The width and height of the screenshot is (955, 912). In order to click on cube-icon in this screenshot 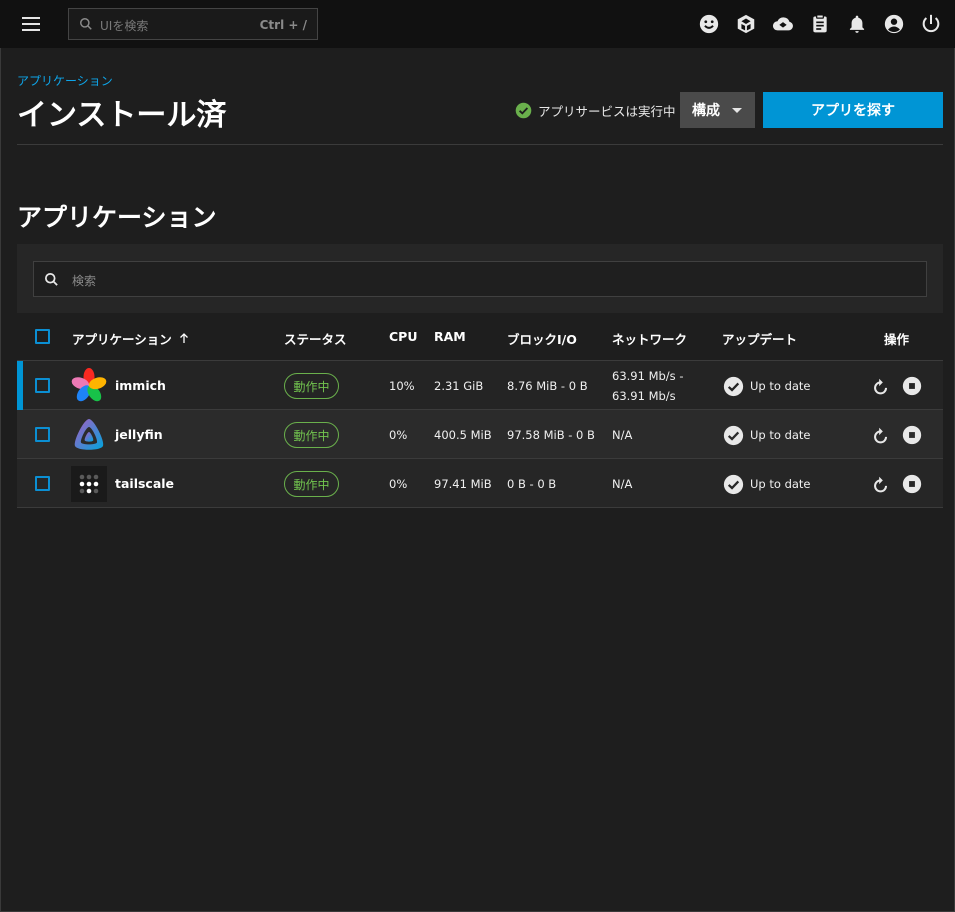, I will do `click(746, 24)`.